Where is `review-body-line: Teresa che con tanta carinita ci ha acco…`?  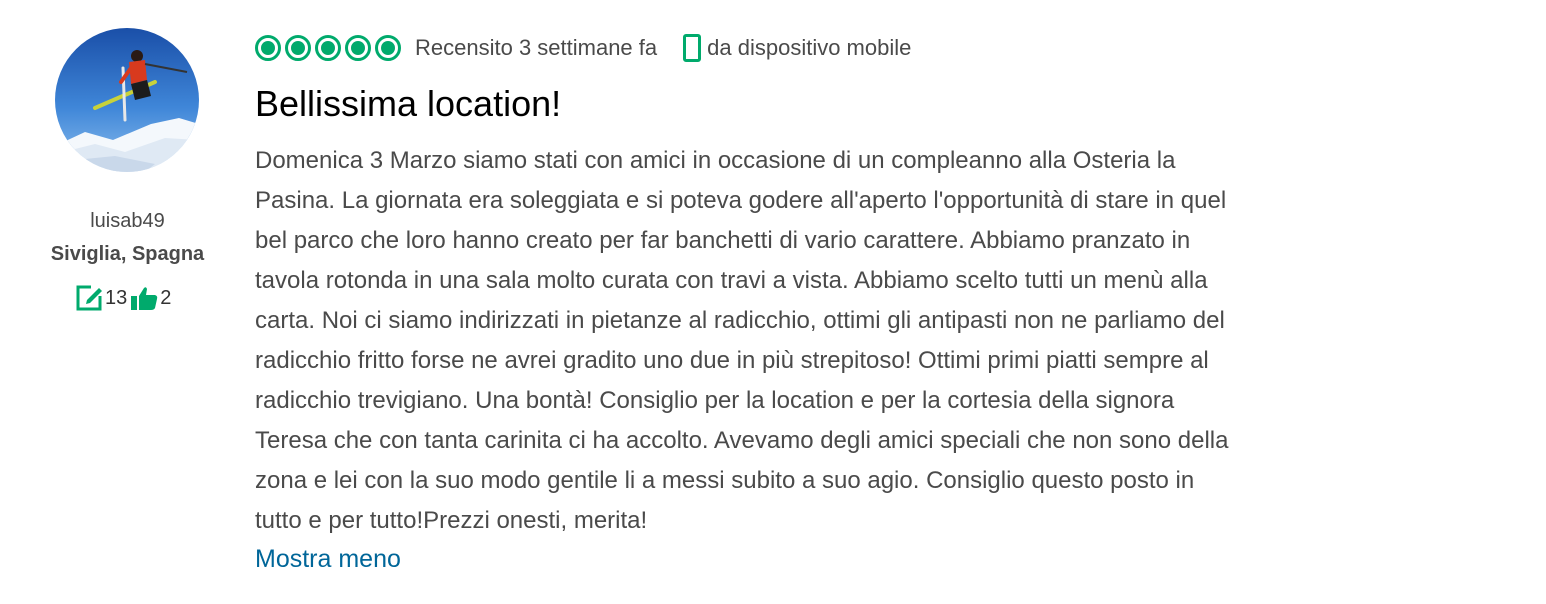
review-body-line: Teresa che con tanta carinita ci ha acco… is located at coordinates (742, 440).